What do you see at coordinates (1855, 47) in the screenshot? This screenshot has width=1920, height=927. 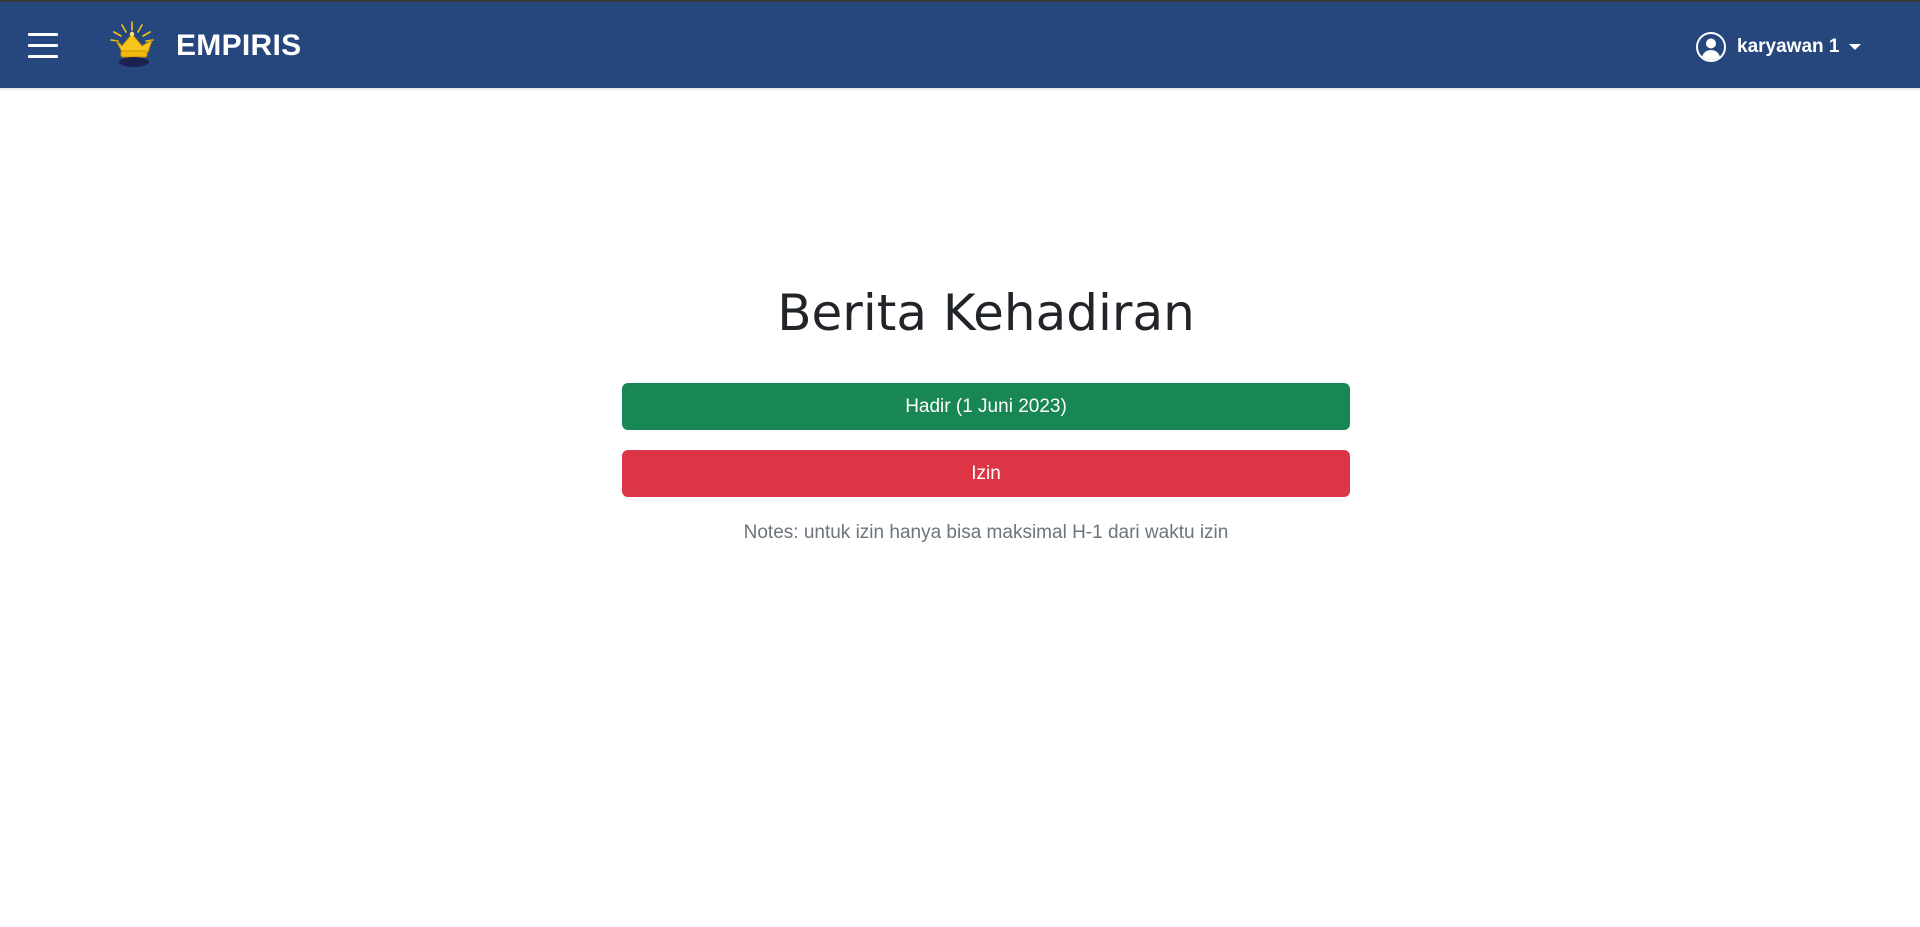 I see `caret-down-icon` at bounding box center [1855, 47].